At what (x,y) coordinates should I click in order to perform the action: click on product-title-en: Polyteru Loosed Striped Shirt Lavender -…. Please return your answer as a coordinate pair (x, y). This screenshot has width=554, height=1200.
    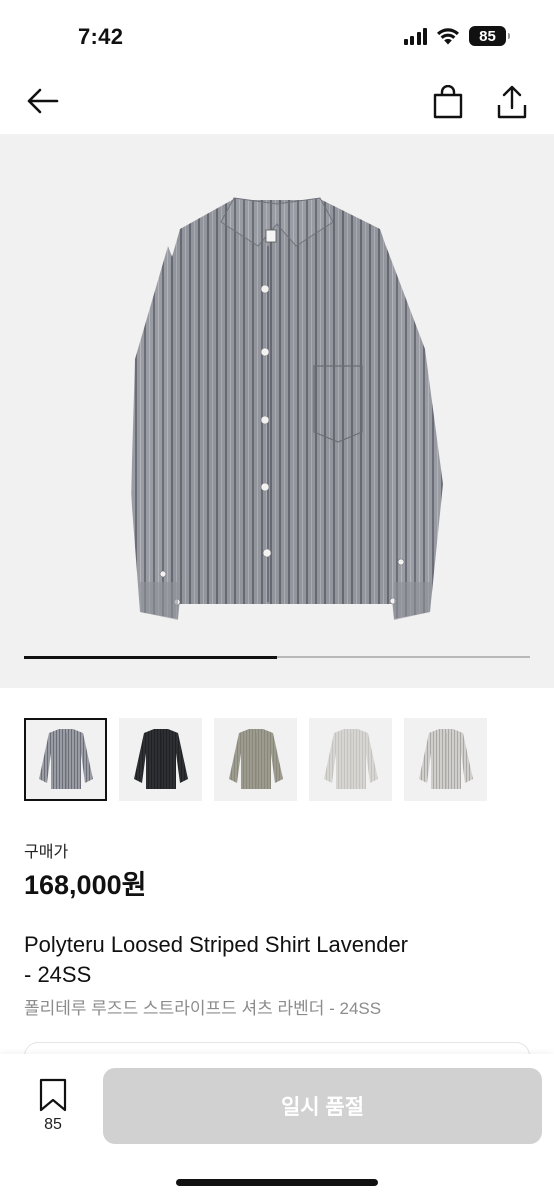
    Looking at the image, I should click on (279, 960).